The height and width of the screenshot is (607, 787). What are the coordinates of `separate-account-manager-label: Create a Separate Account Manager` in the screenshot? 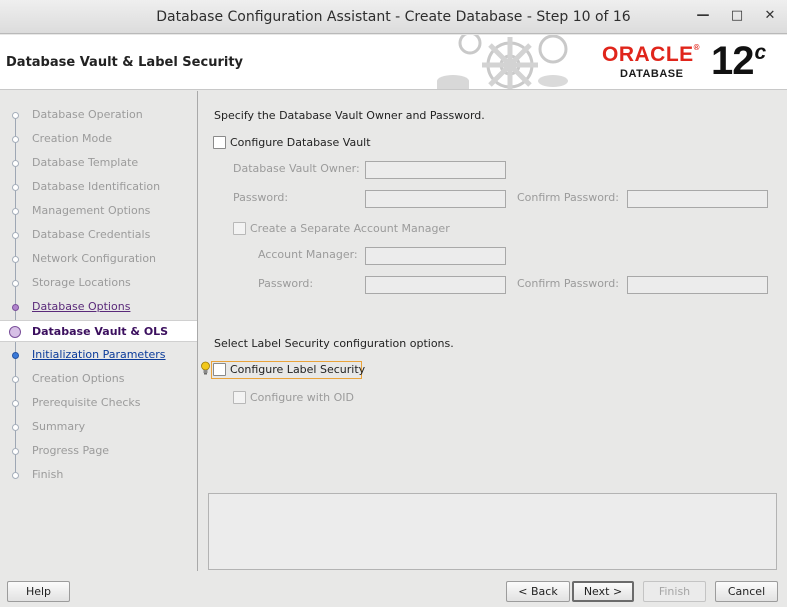 It's located at (350, 228).